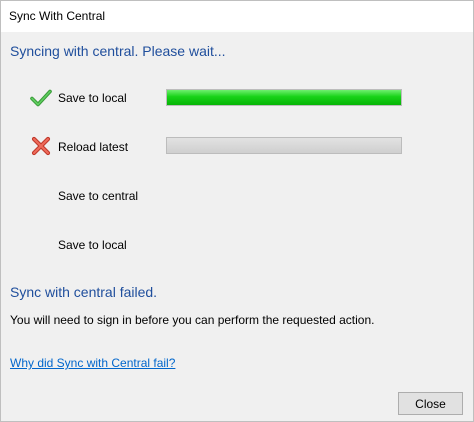  I want to click on step-label-save-to-local: Save to local, so click(92, 98).